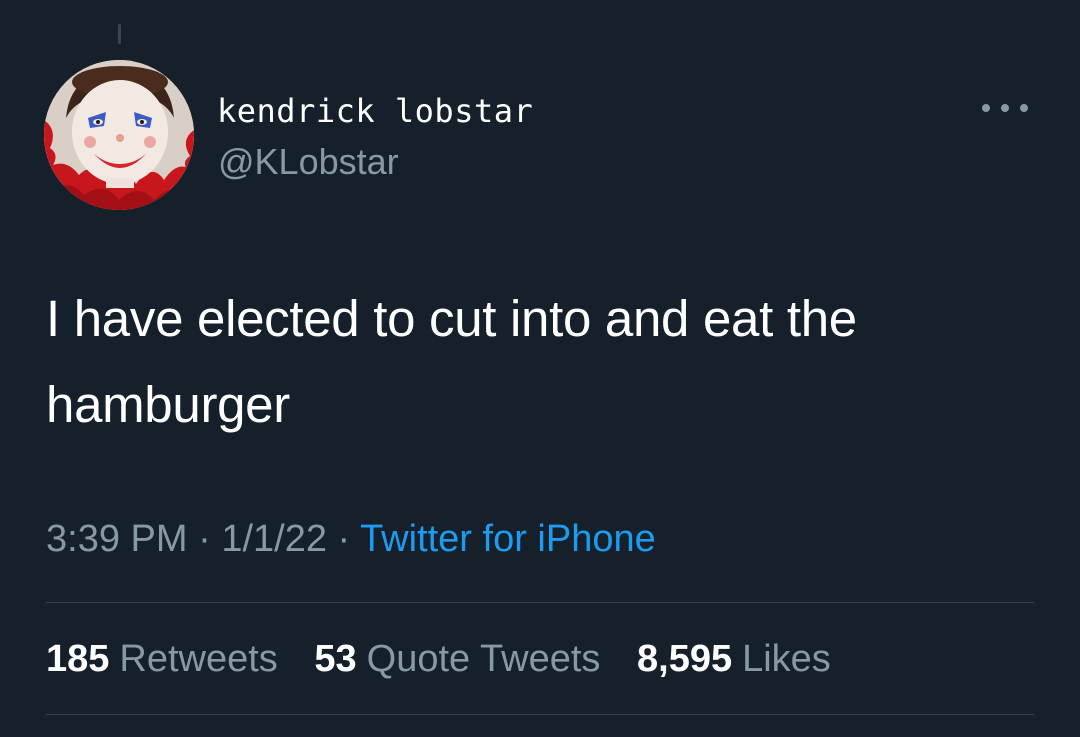  What do you see at coordinates (685, 659) in the screenshot?
I see `likes-count: 8,595` at bounding box center [685, 659].